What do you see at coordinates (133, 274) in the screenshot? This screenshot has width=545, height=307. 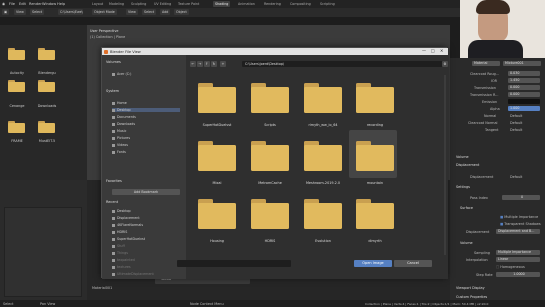 I see `recent-item: UltimateDisplacement` at bounding box center [133, 274].